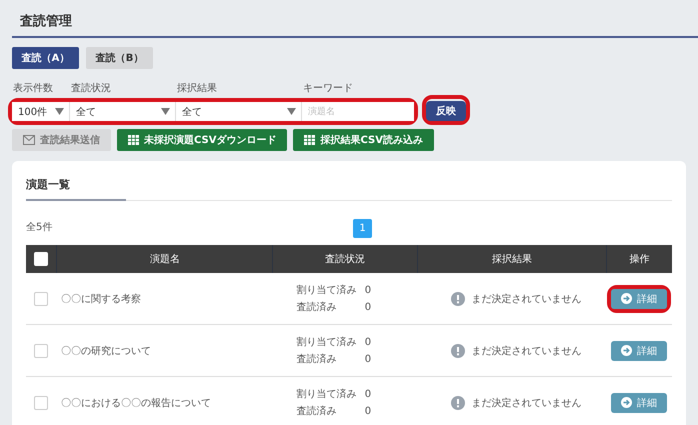 This screenshot has width=698, height=425. I want to click on result-count: 全5件, so click(39, 227).